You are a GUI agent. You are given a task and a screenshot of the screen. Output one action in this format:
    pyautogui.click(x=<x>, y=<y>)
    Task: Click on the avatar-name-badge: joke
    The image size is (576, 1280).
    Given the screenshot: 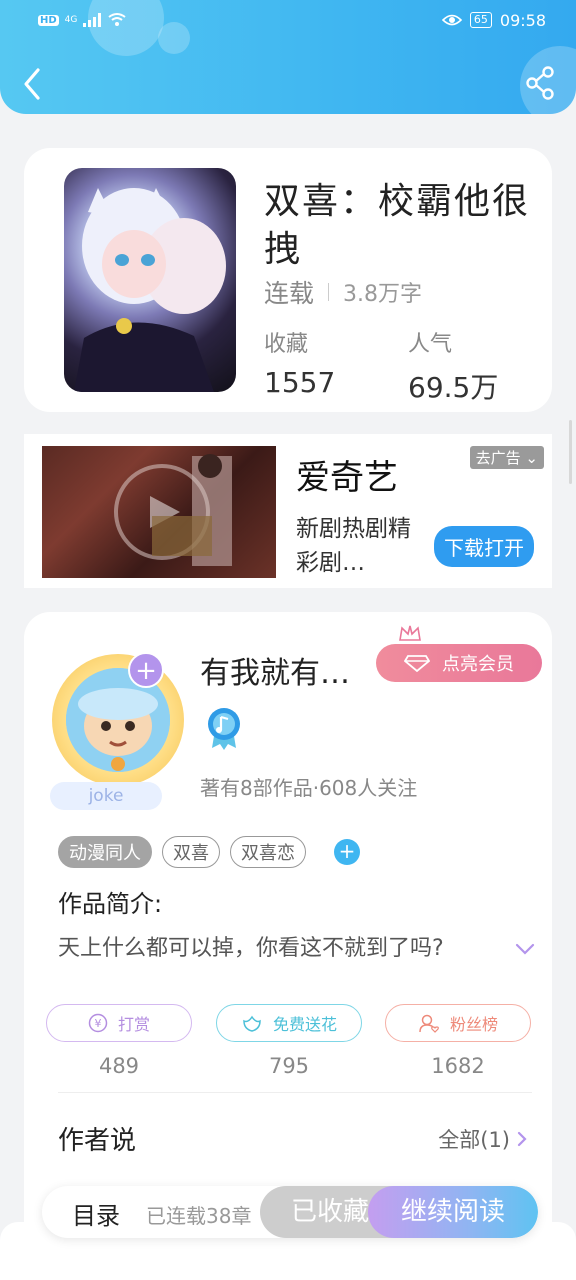 What is the action you would take?
    pyautogui.click(x=106, y=796)
    